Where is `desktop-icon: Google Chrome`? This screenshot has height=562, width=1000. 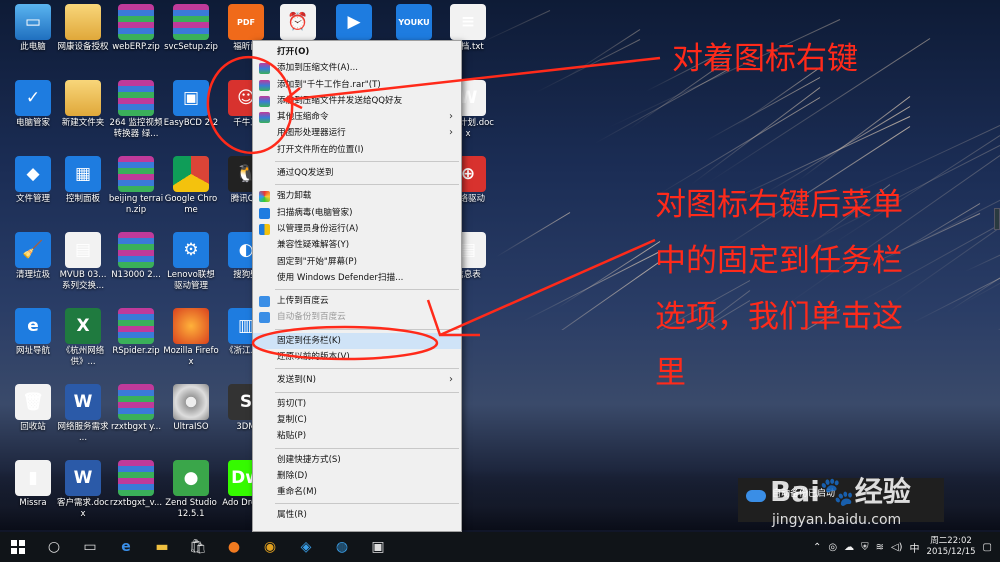 desktop-icon: Google Chrome is located at coordinates (191, 186).